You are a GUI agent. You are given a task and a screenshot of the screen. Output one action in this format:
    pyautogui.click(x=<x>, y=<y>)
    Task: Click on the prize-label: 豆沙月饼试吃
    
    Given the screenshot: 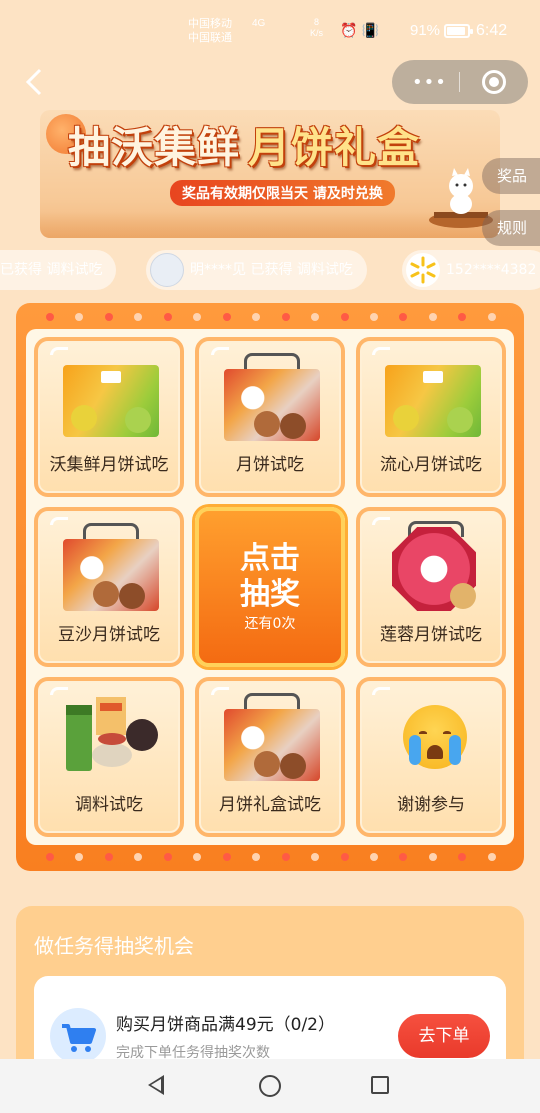 What is the action you would take?
    pyautogui.click(x=109, y=635)
    